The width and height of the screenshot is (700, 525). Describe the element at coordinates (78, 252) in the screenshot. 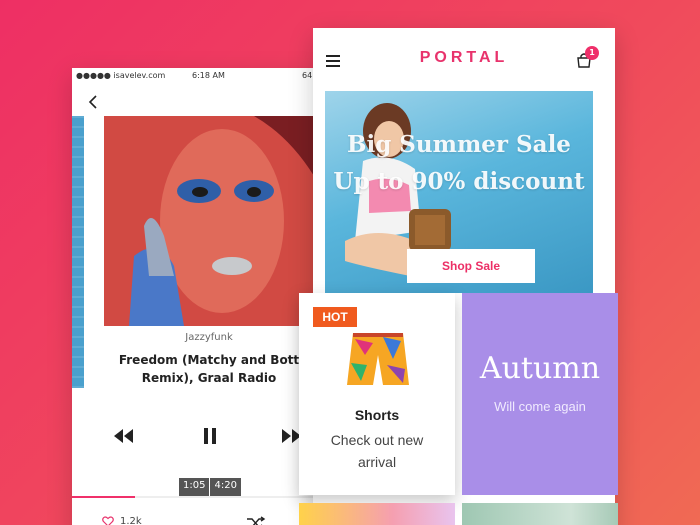

I see `previous-album-art` at that location.